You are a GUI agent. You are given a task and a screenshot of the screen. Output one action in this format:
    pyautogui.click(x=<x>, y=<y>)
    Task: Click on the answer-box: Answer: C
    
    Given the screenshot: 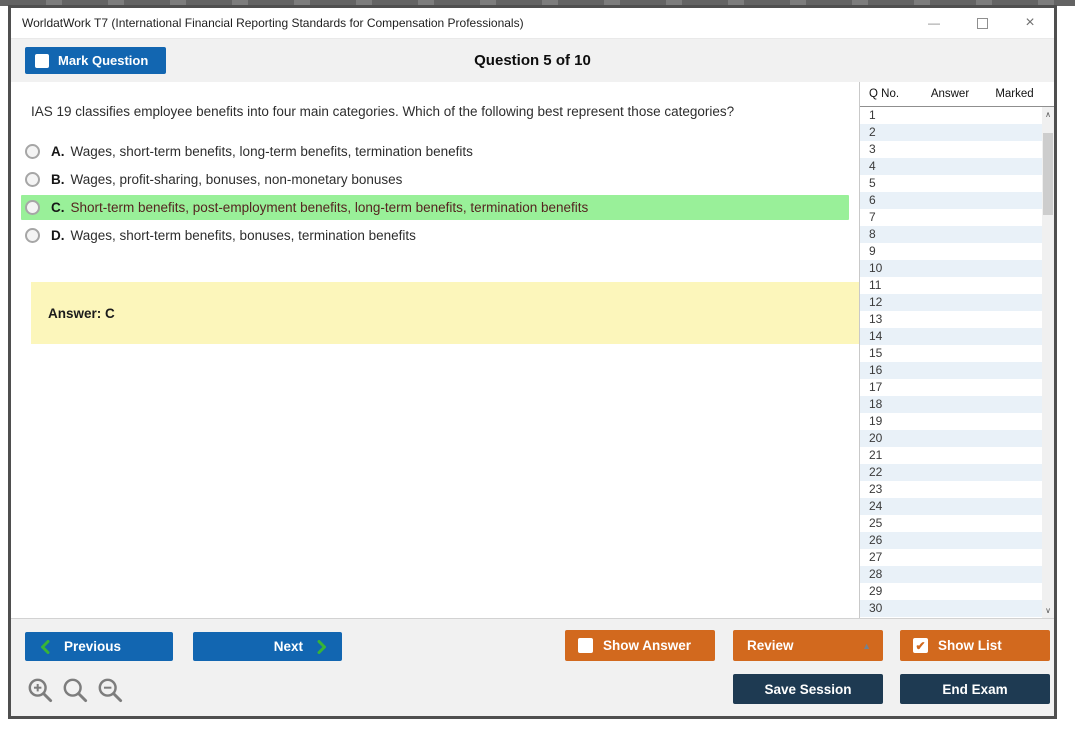 What is the action you would take?
    pyautogui.click(x=445, y=313)
    